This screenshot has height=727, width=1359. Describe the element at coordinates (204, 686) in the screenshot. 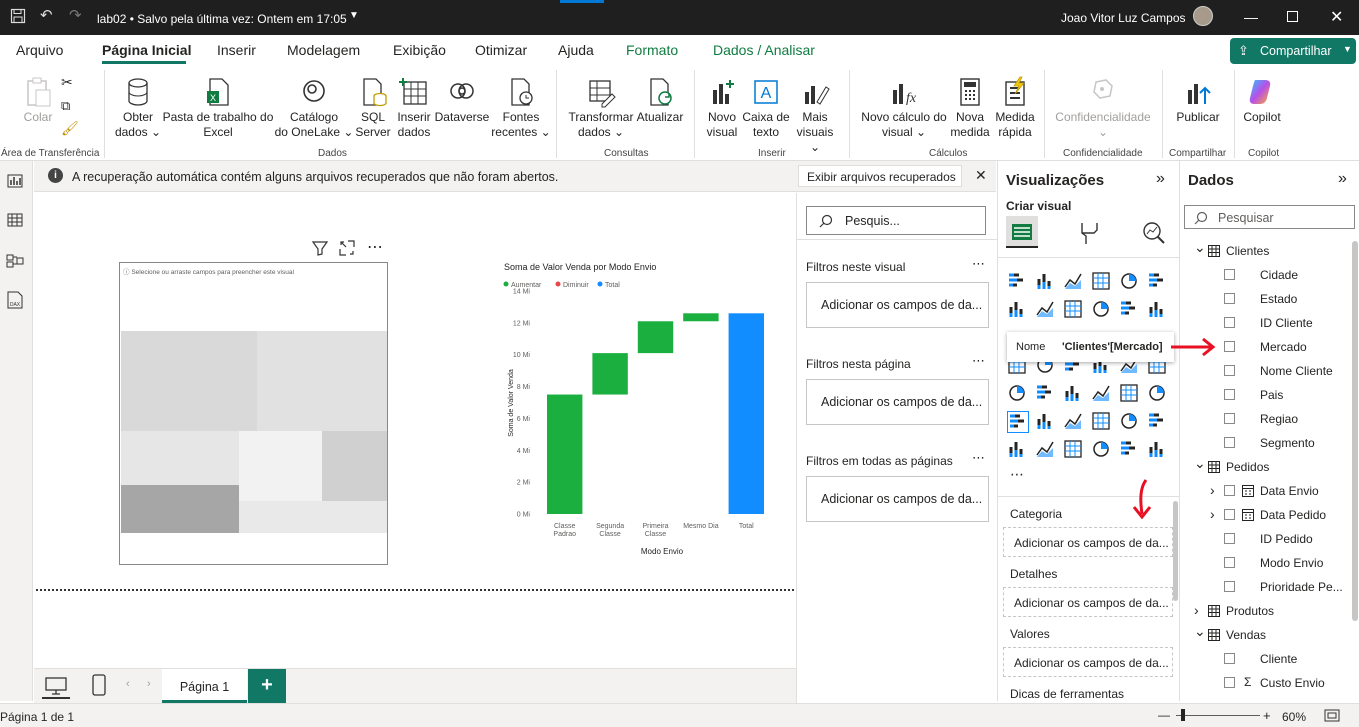

I see `page-tab-pagina-1: Página 1` at that location.